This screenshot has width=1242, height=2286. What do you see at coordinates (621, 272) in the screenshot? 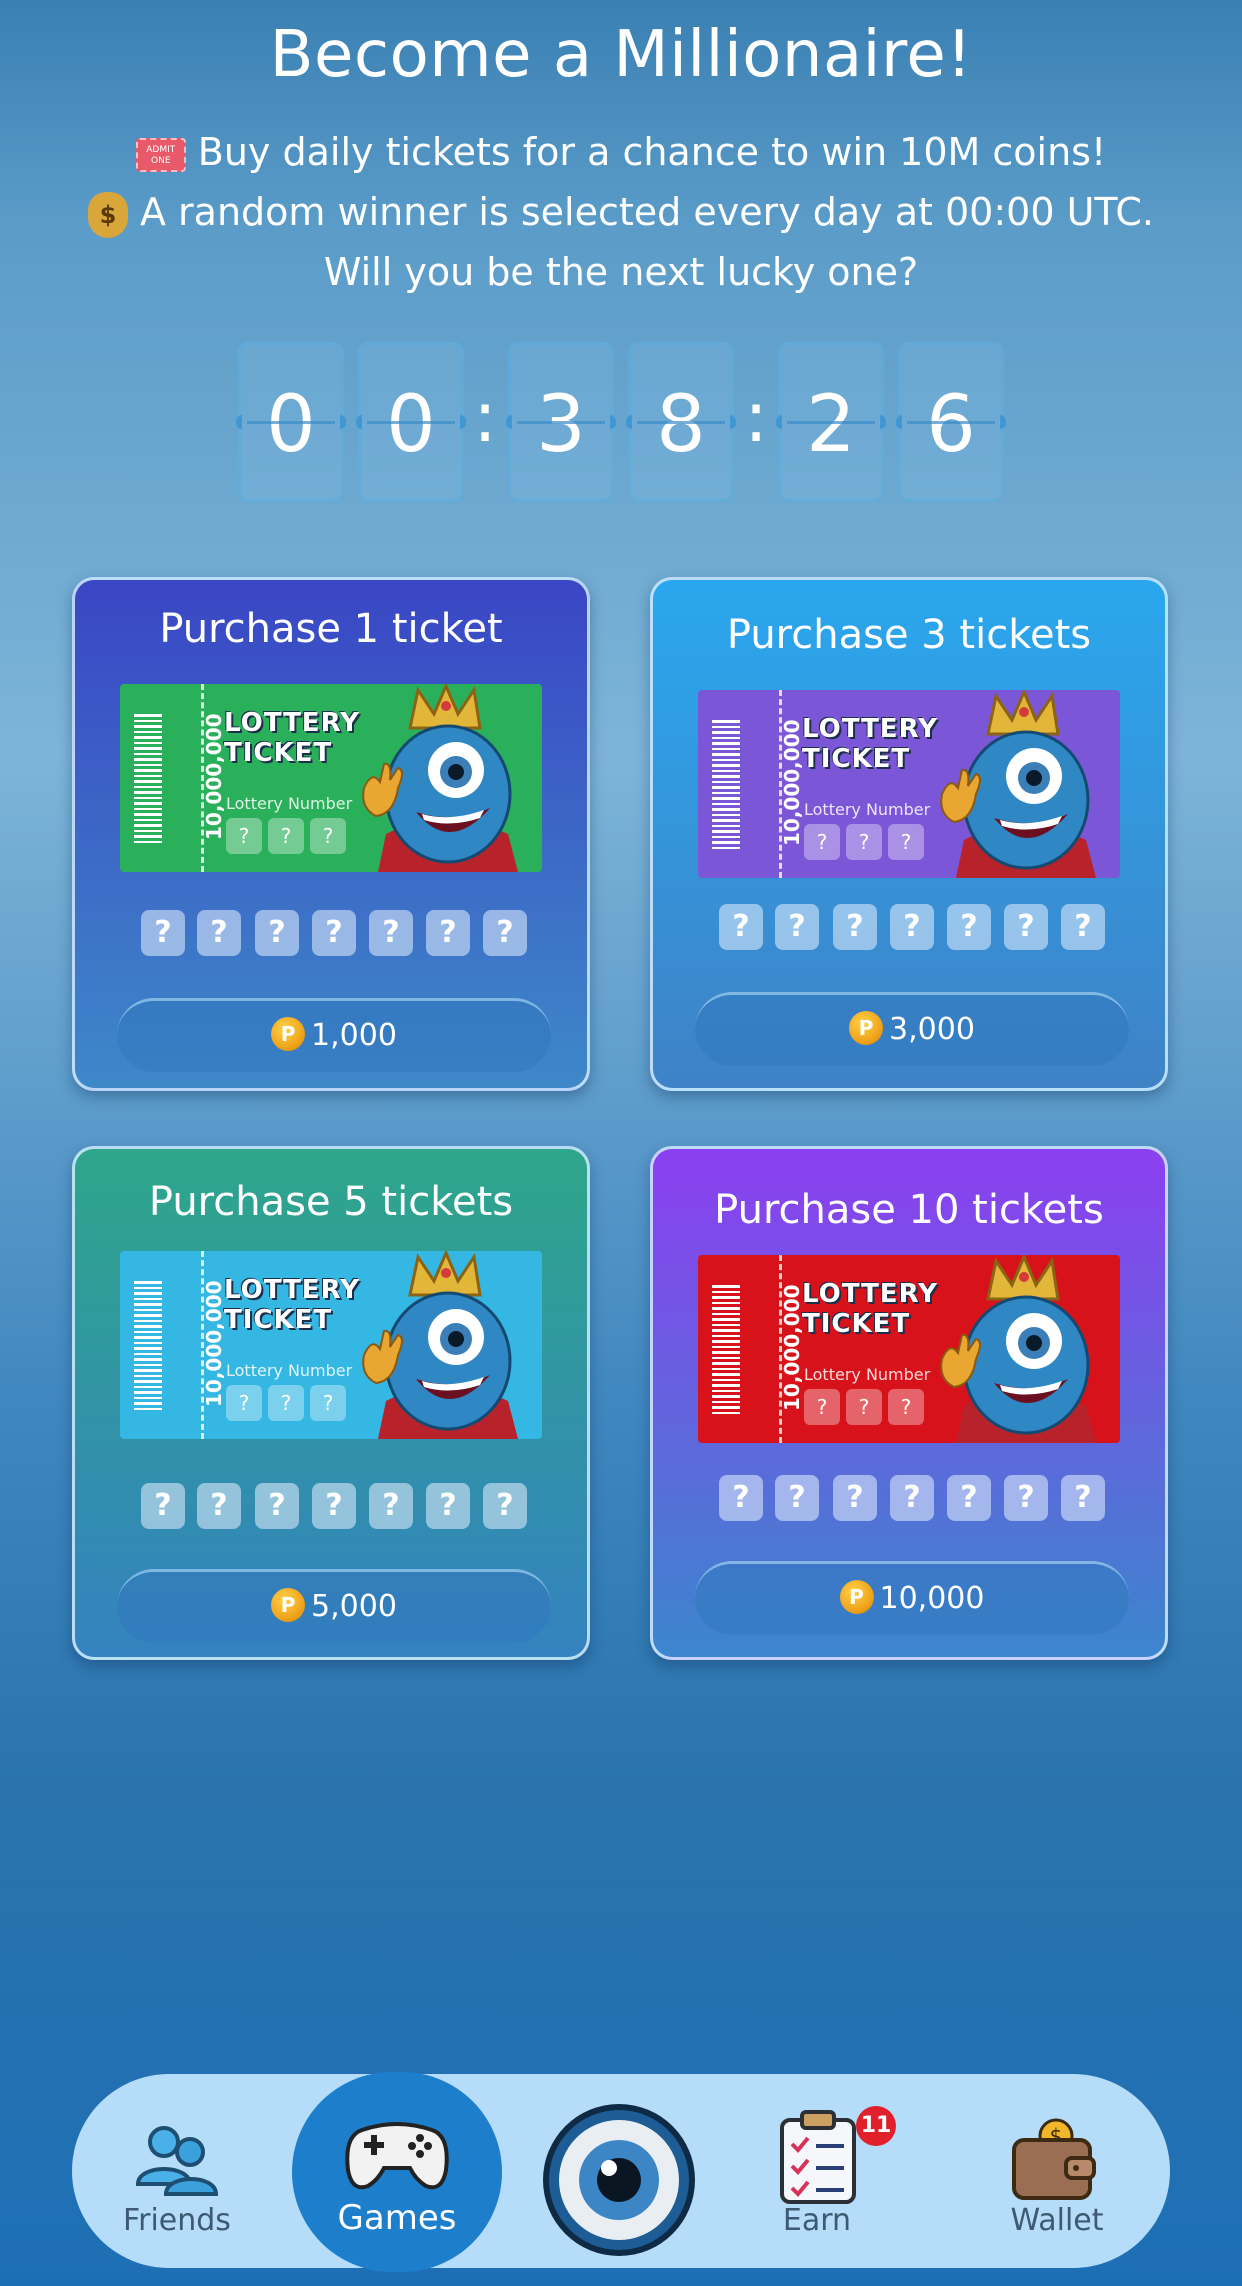
I see `description-line-3: Will you be the next lucky one?` at bounding box center [621, 272].